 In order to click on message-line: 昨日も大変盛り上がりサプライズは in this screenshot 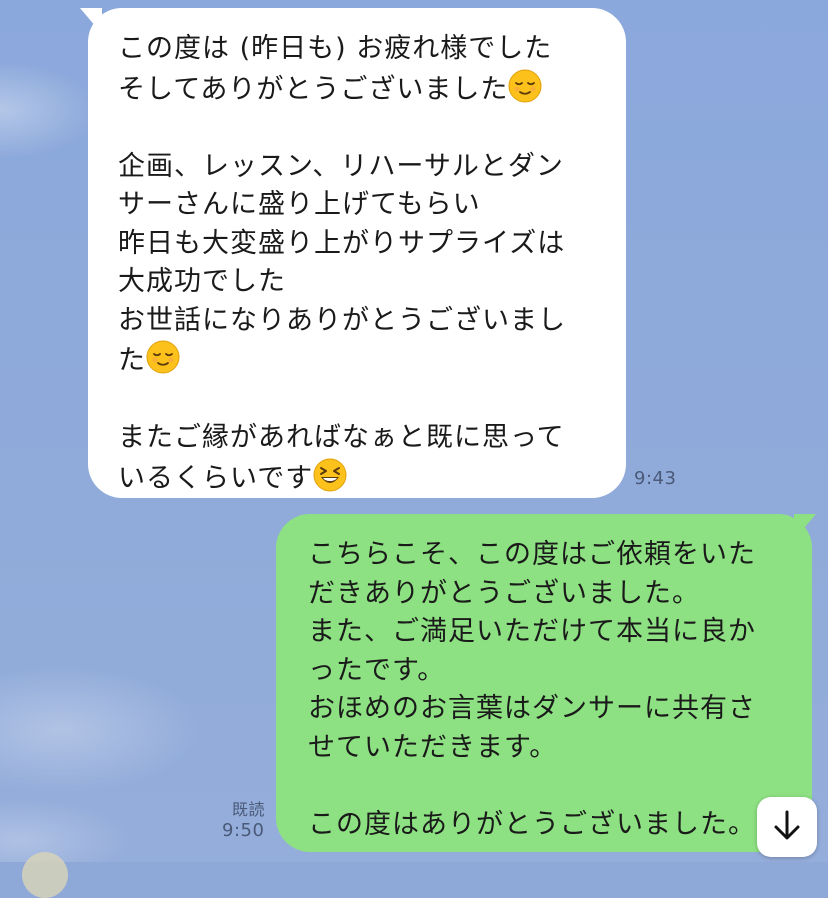, I will do `click(342, 243)`.